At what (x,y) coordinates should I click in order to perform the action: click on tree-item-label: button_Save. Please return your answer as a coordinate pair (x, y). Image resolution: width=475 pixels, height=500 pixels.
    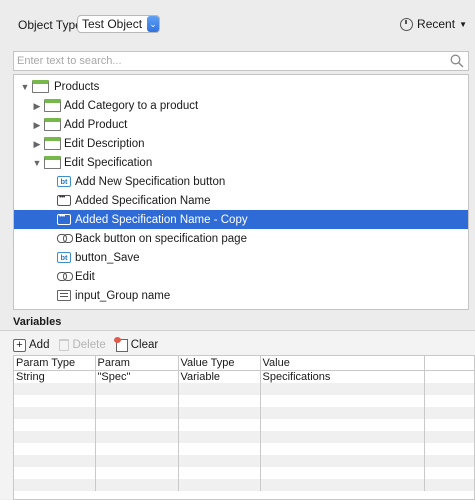
    Looking at the image, I should click on (107, 257).